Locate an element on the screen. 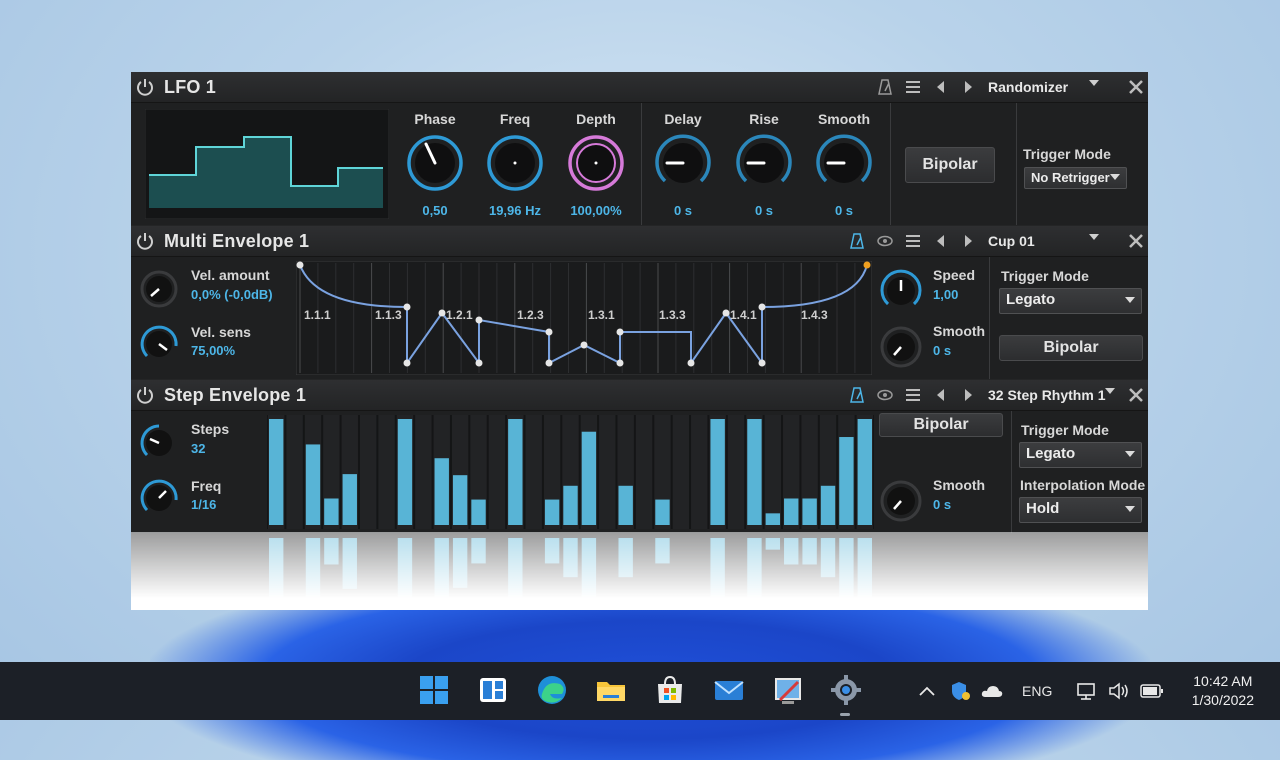  paint-icon is located at coordinates (788, 690).